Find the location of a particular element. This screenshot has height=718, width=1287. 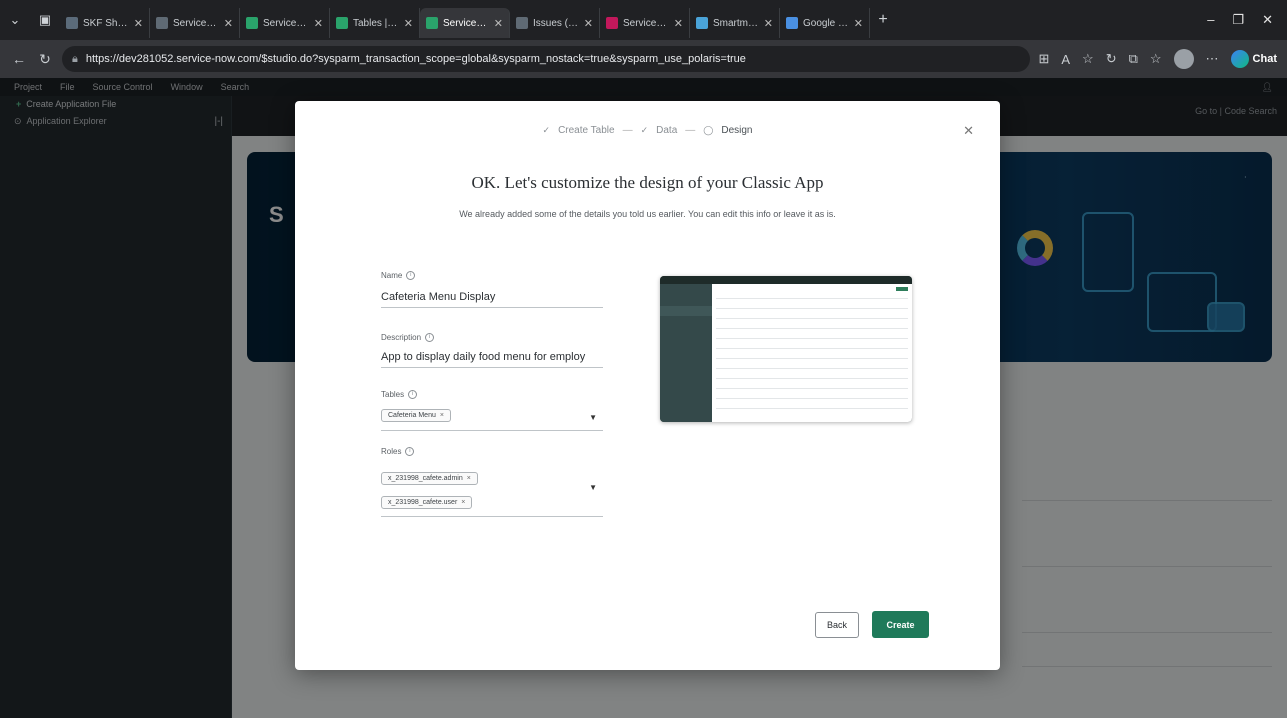

step-design: Design is located at coordinates (737, 130).